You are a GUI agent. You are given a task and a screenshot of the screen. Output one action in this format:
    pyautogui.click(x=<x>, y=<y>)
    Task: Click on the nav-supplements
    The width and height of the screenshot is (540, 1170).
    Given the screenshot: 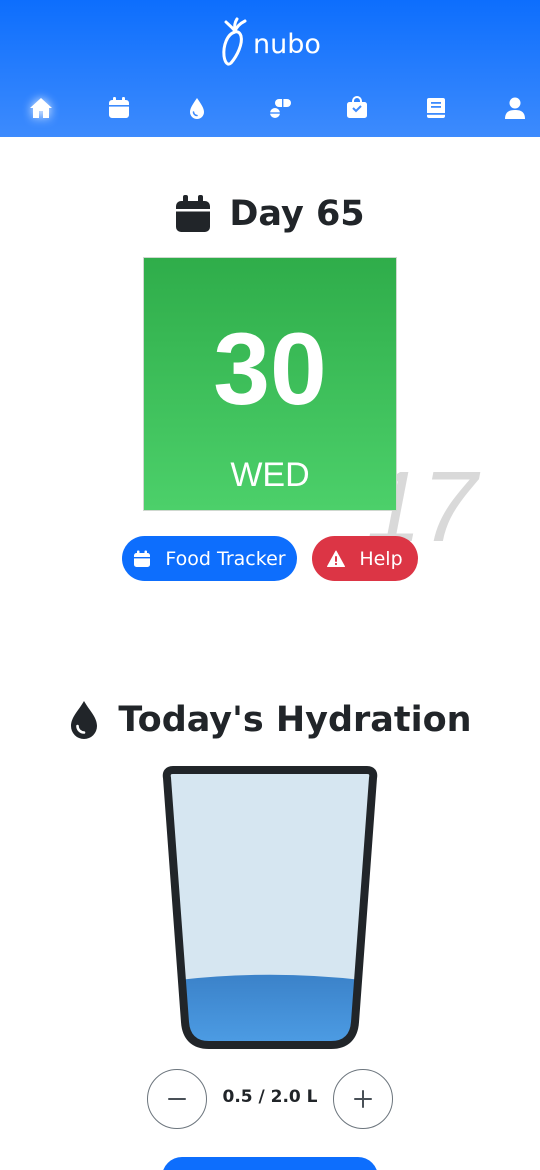 What is the action you would take?
    pyautogui.click(x=280, y=108)
    